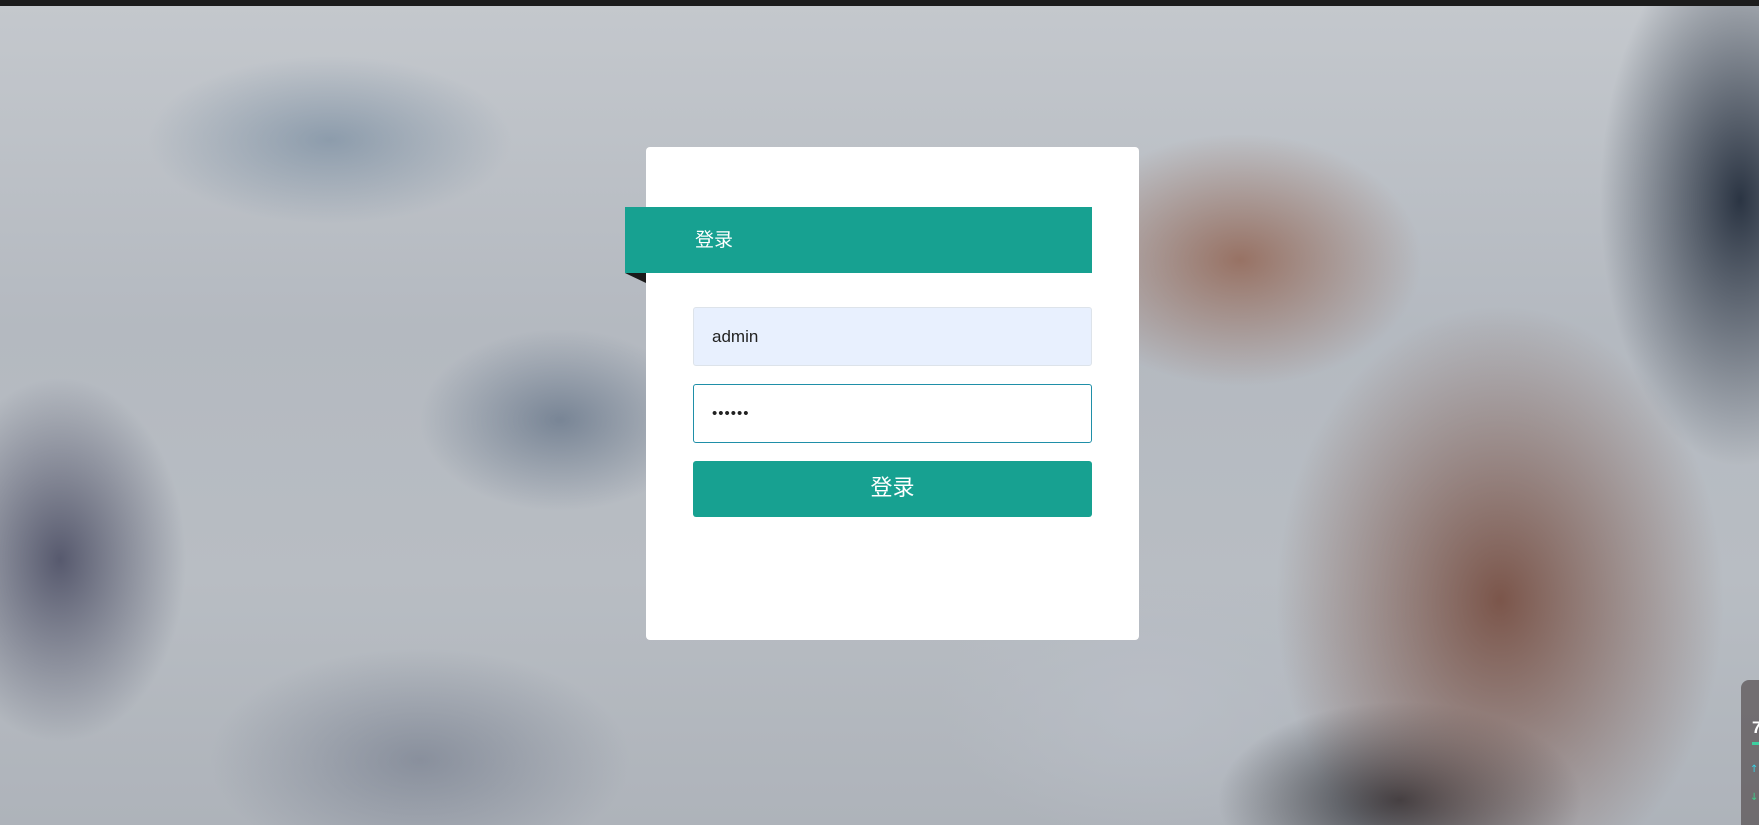 The image size is (1759, 825). Describe the element at coordinates (1755, 727) in the screenshot. I see `side-widget-number: 7` at that location.